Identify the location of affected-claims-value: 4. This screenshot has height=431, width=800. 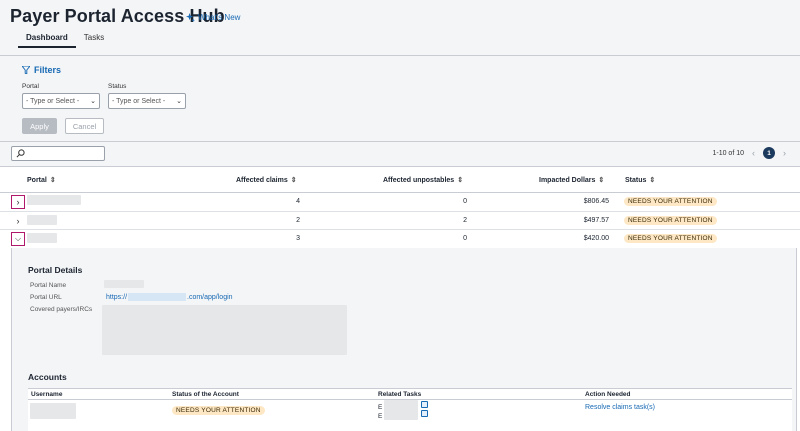
(298, 201).